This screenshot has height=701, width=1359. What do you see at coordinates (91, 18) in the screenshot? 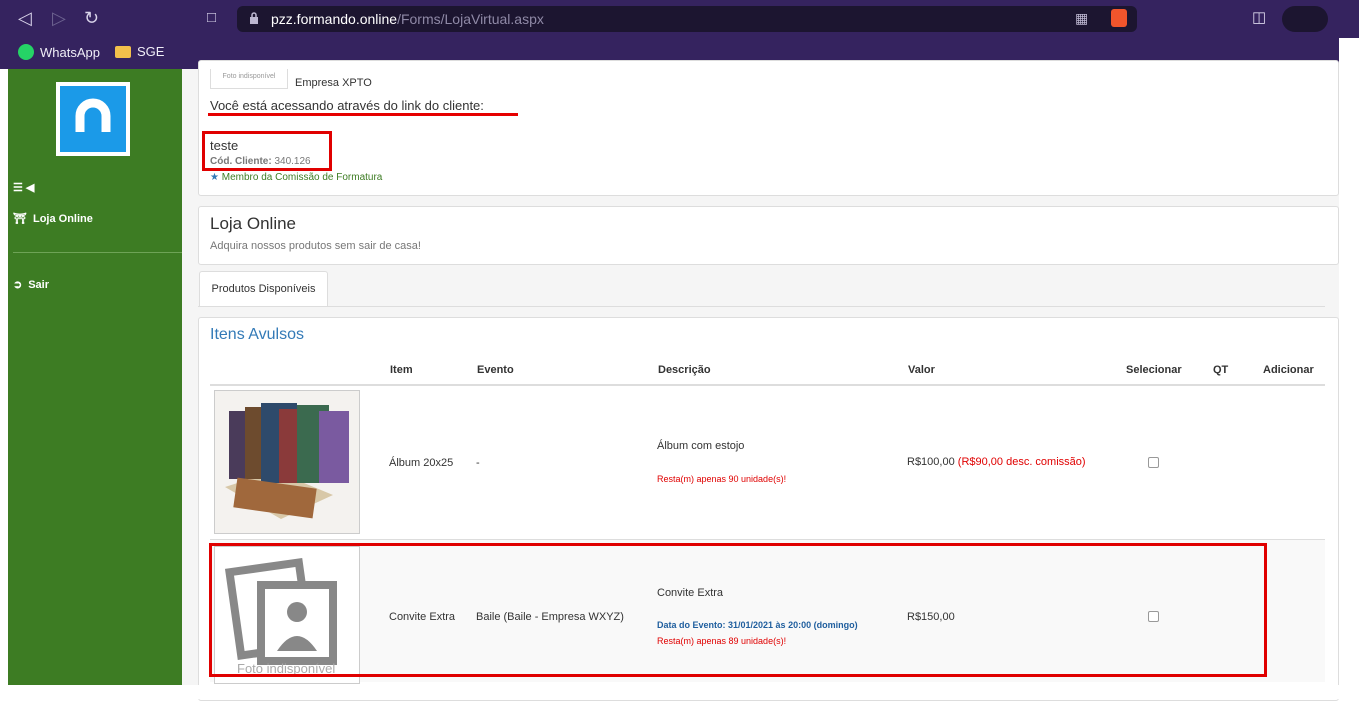
I see `reload-icon: ↻` at bounding box center [91, 18].